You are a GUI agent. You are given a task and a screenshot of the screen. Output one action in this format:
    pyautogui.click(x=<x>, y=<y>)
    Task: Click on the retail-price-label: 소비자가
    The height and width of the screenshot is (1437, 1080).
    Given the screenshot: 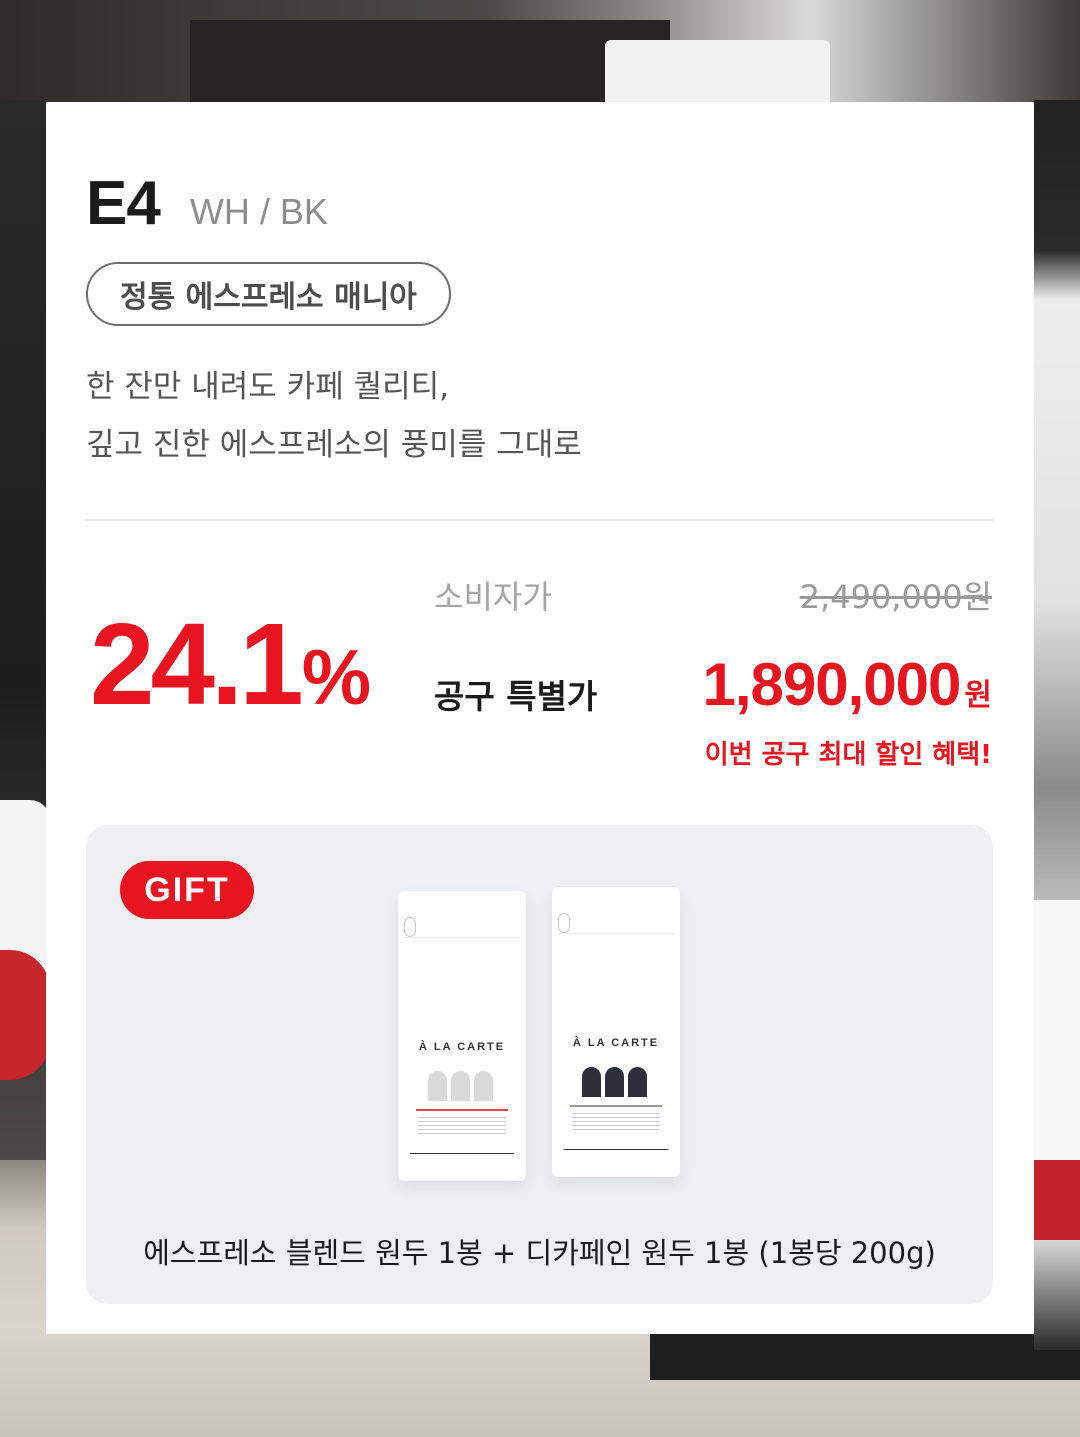 What is the action you would take?
    pyautogui.click(x=493, y=597)
    